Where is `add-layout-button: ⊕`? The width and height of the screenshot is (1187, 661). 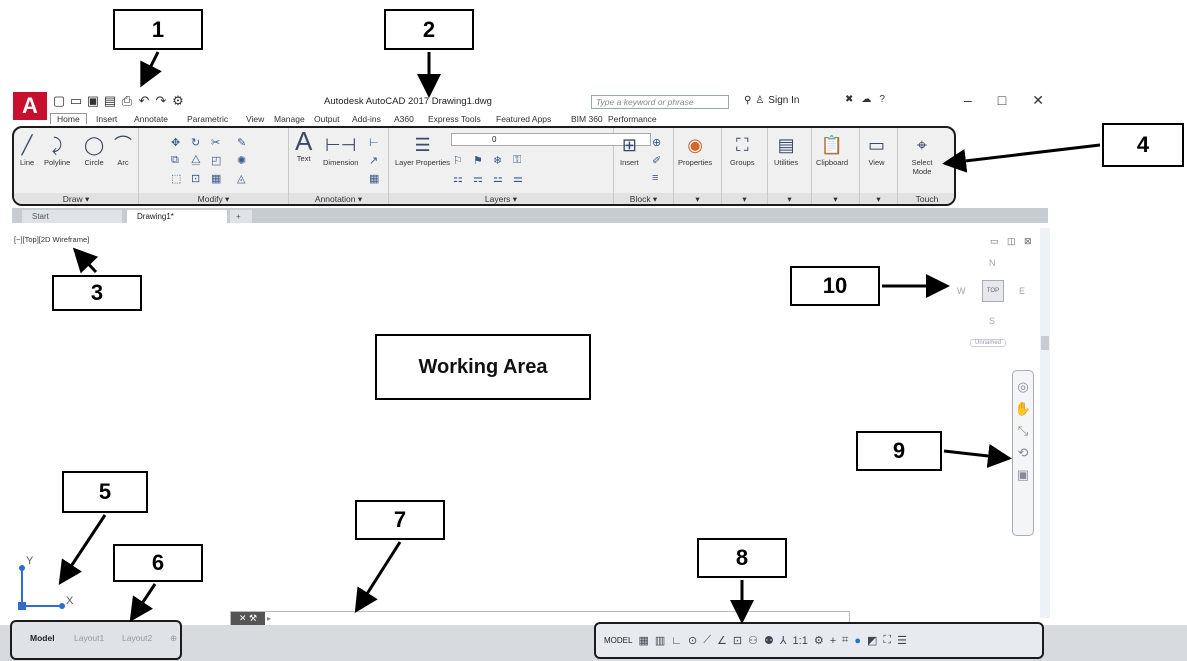 add-layout-button: ⊕ is located at coordinates (173, 638).